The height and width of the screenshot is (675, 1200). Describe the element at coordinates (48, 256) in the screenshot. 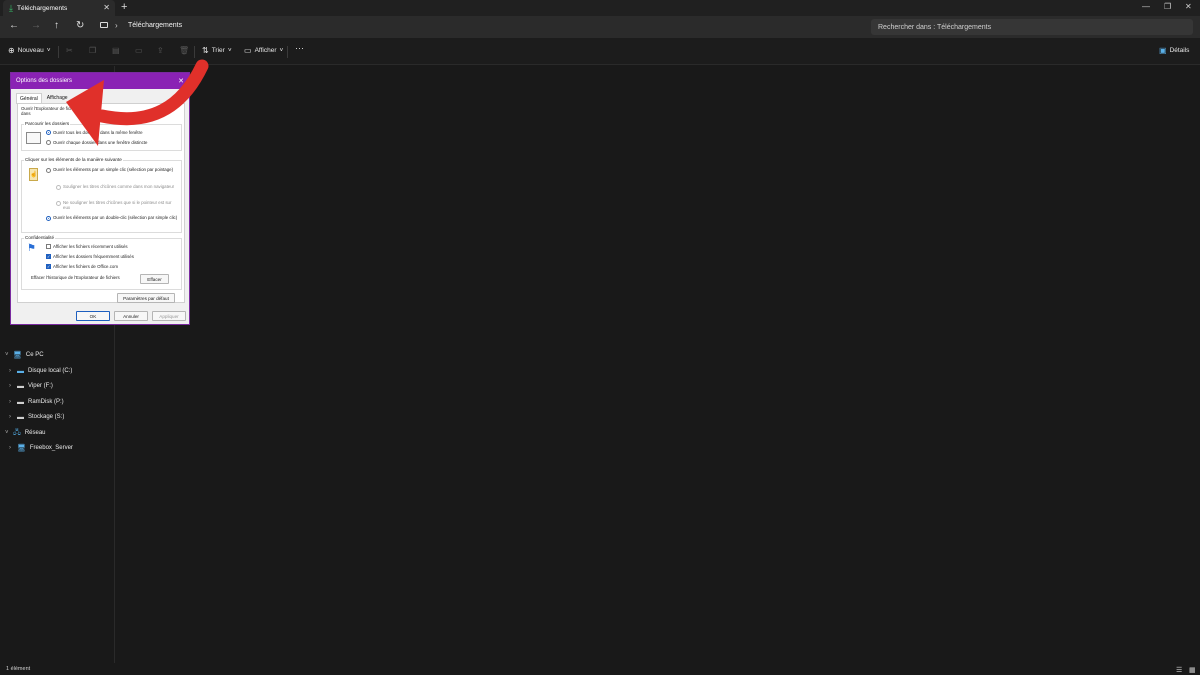

I see `checkbox-frequent-folders: ✓` at that location.